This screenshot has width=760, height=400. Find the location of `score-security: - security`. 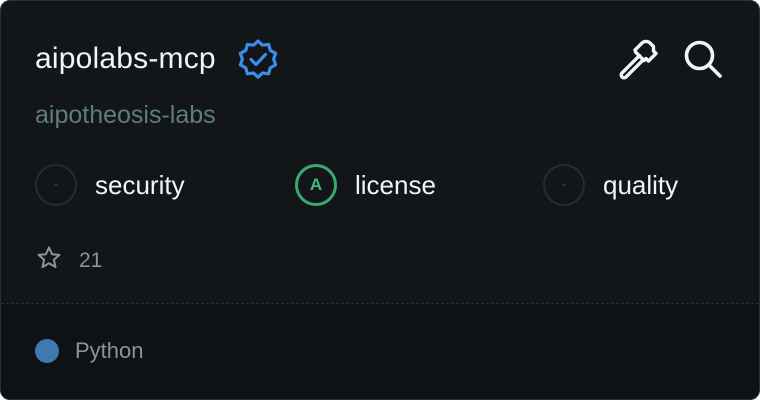

score-security: - security is located at coordinates (110, 185).